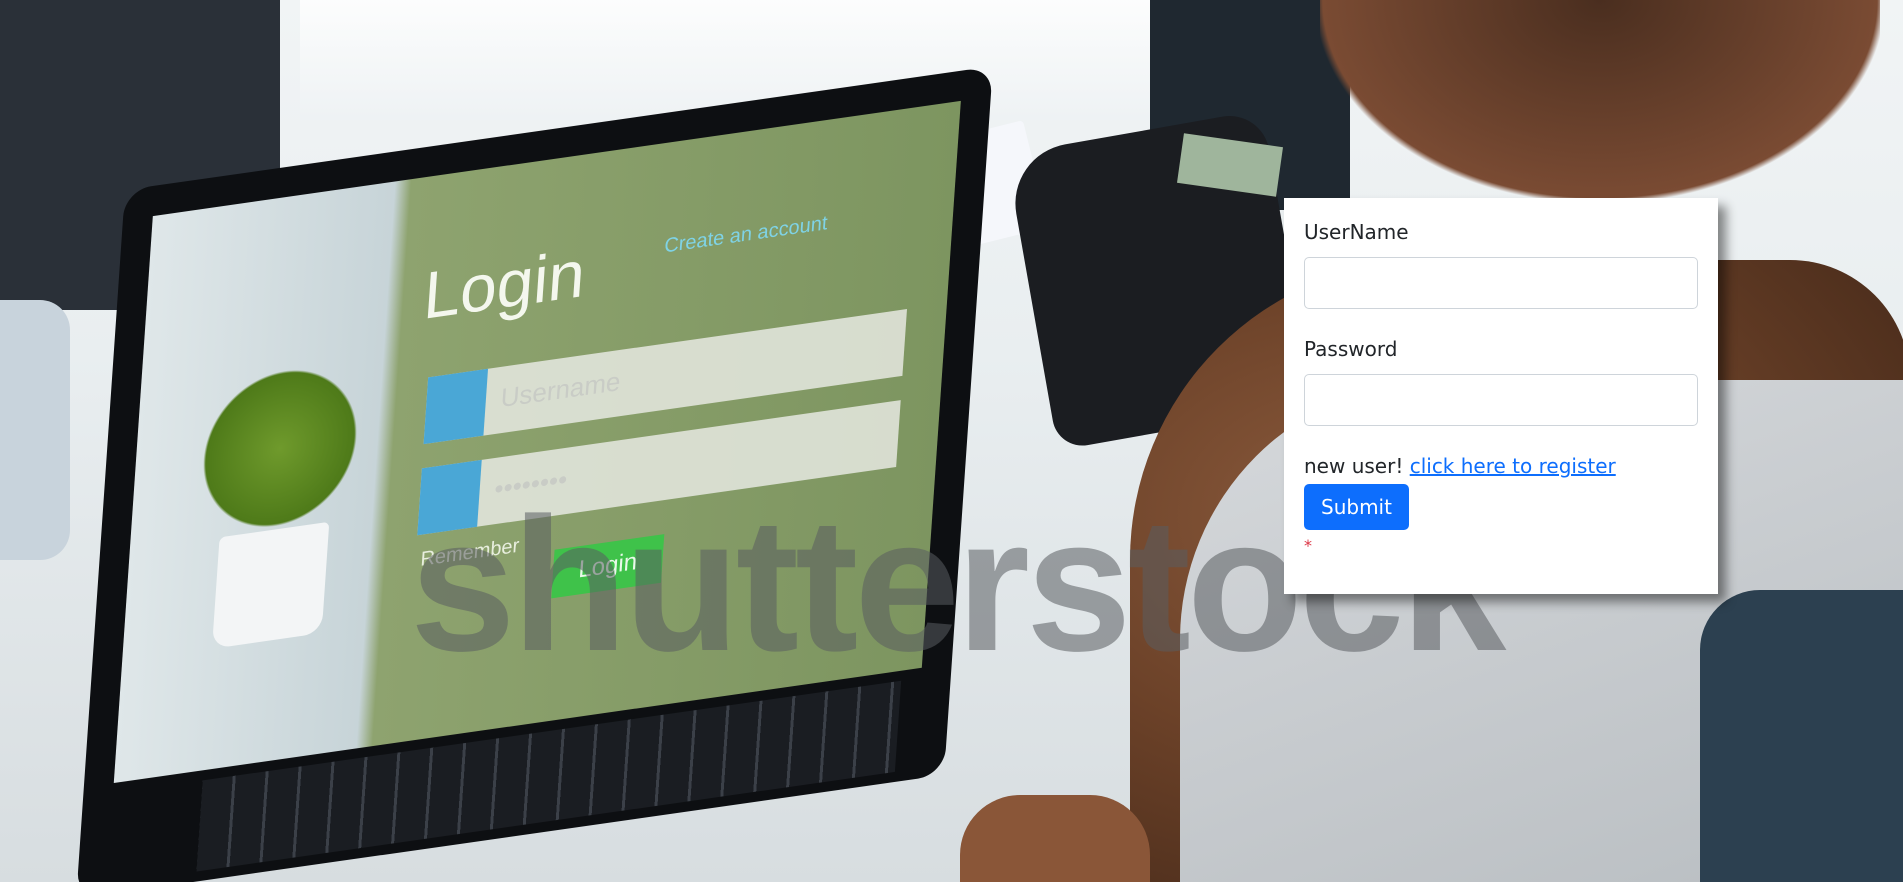  I want to click on register-link: click here to register, so click(1513, 466).